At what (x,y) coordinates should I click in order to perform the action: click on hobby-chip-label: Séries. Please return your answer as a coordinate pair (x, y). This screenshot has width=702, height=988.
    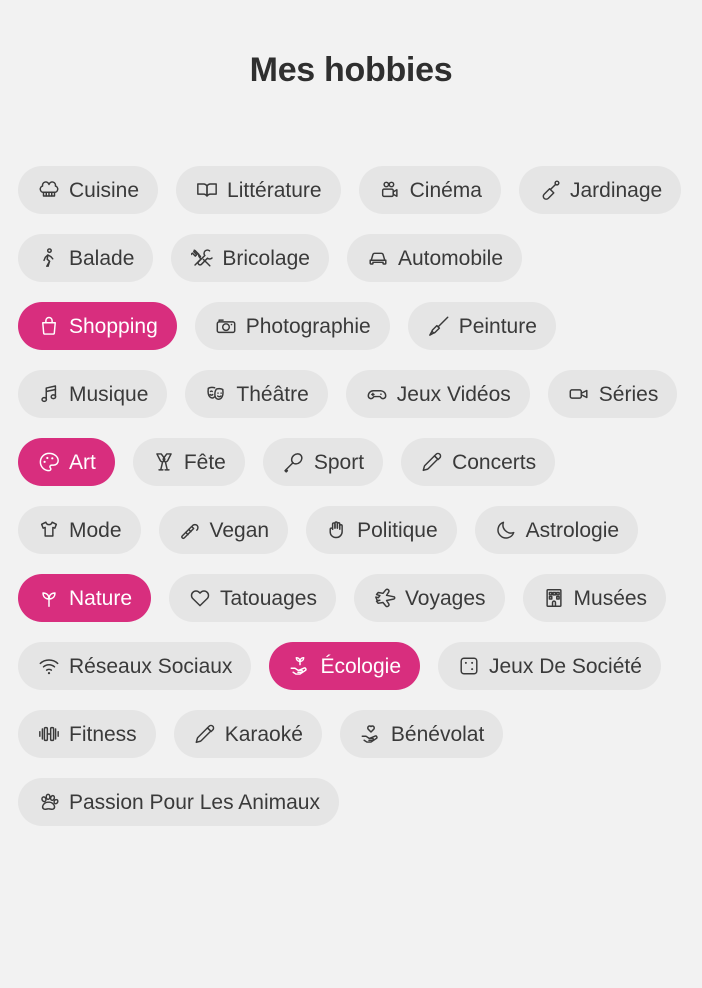
    Looking at the image, I should click on (628, 394).